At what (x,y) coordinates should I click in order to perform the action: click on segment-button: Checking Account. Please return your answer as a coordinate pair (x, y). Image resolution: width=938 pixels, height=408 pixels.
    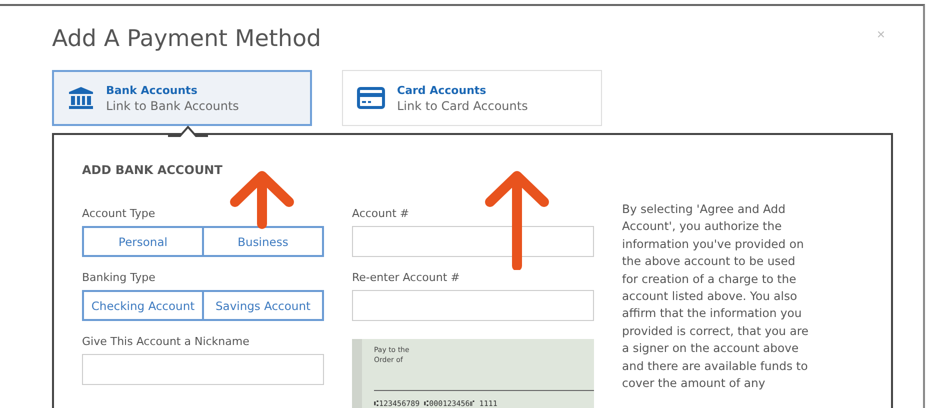
    Looking at the image, I should click on (143, 305).